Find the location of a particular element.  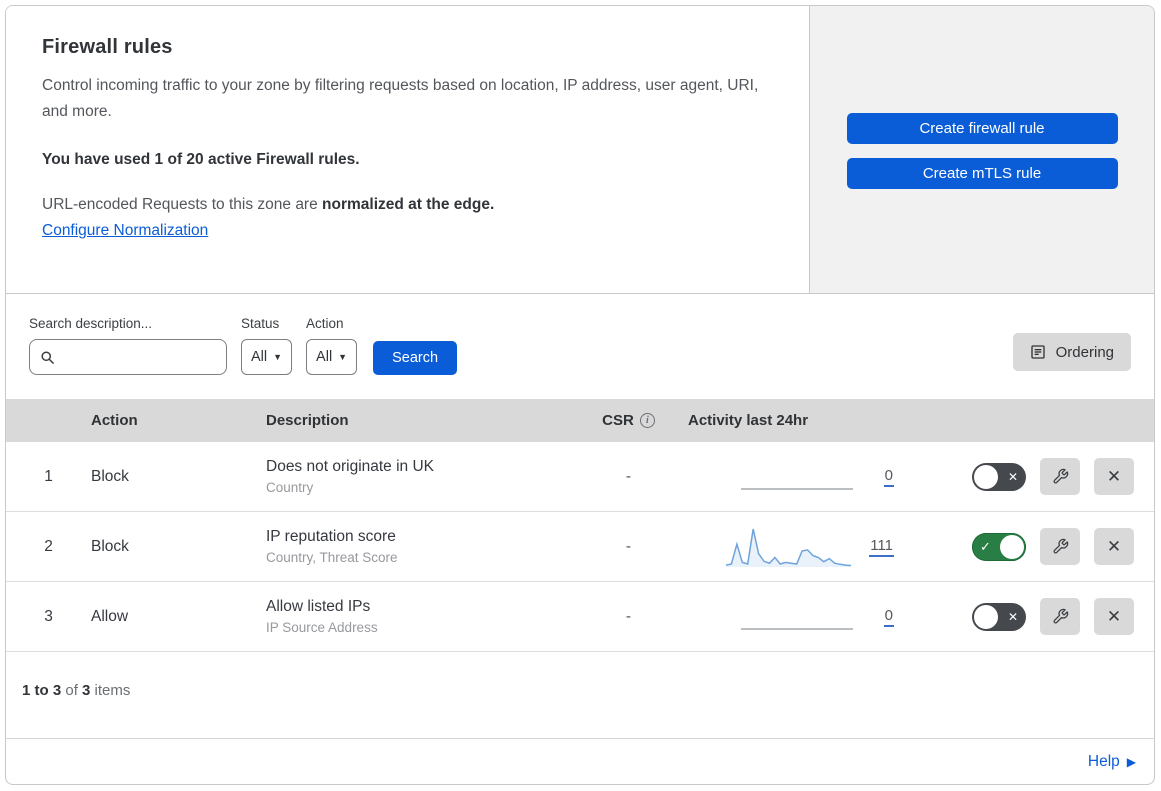

arrow-right-icon: ▶ is located at coordinates (1131, 761).